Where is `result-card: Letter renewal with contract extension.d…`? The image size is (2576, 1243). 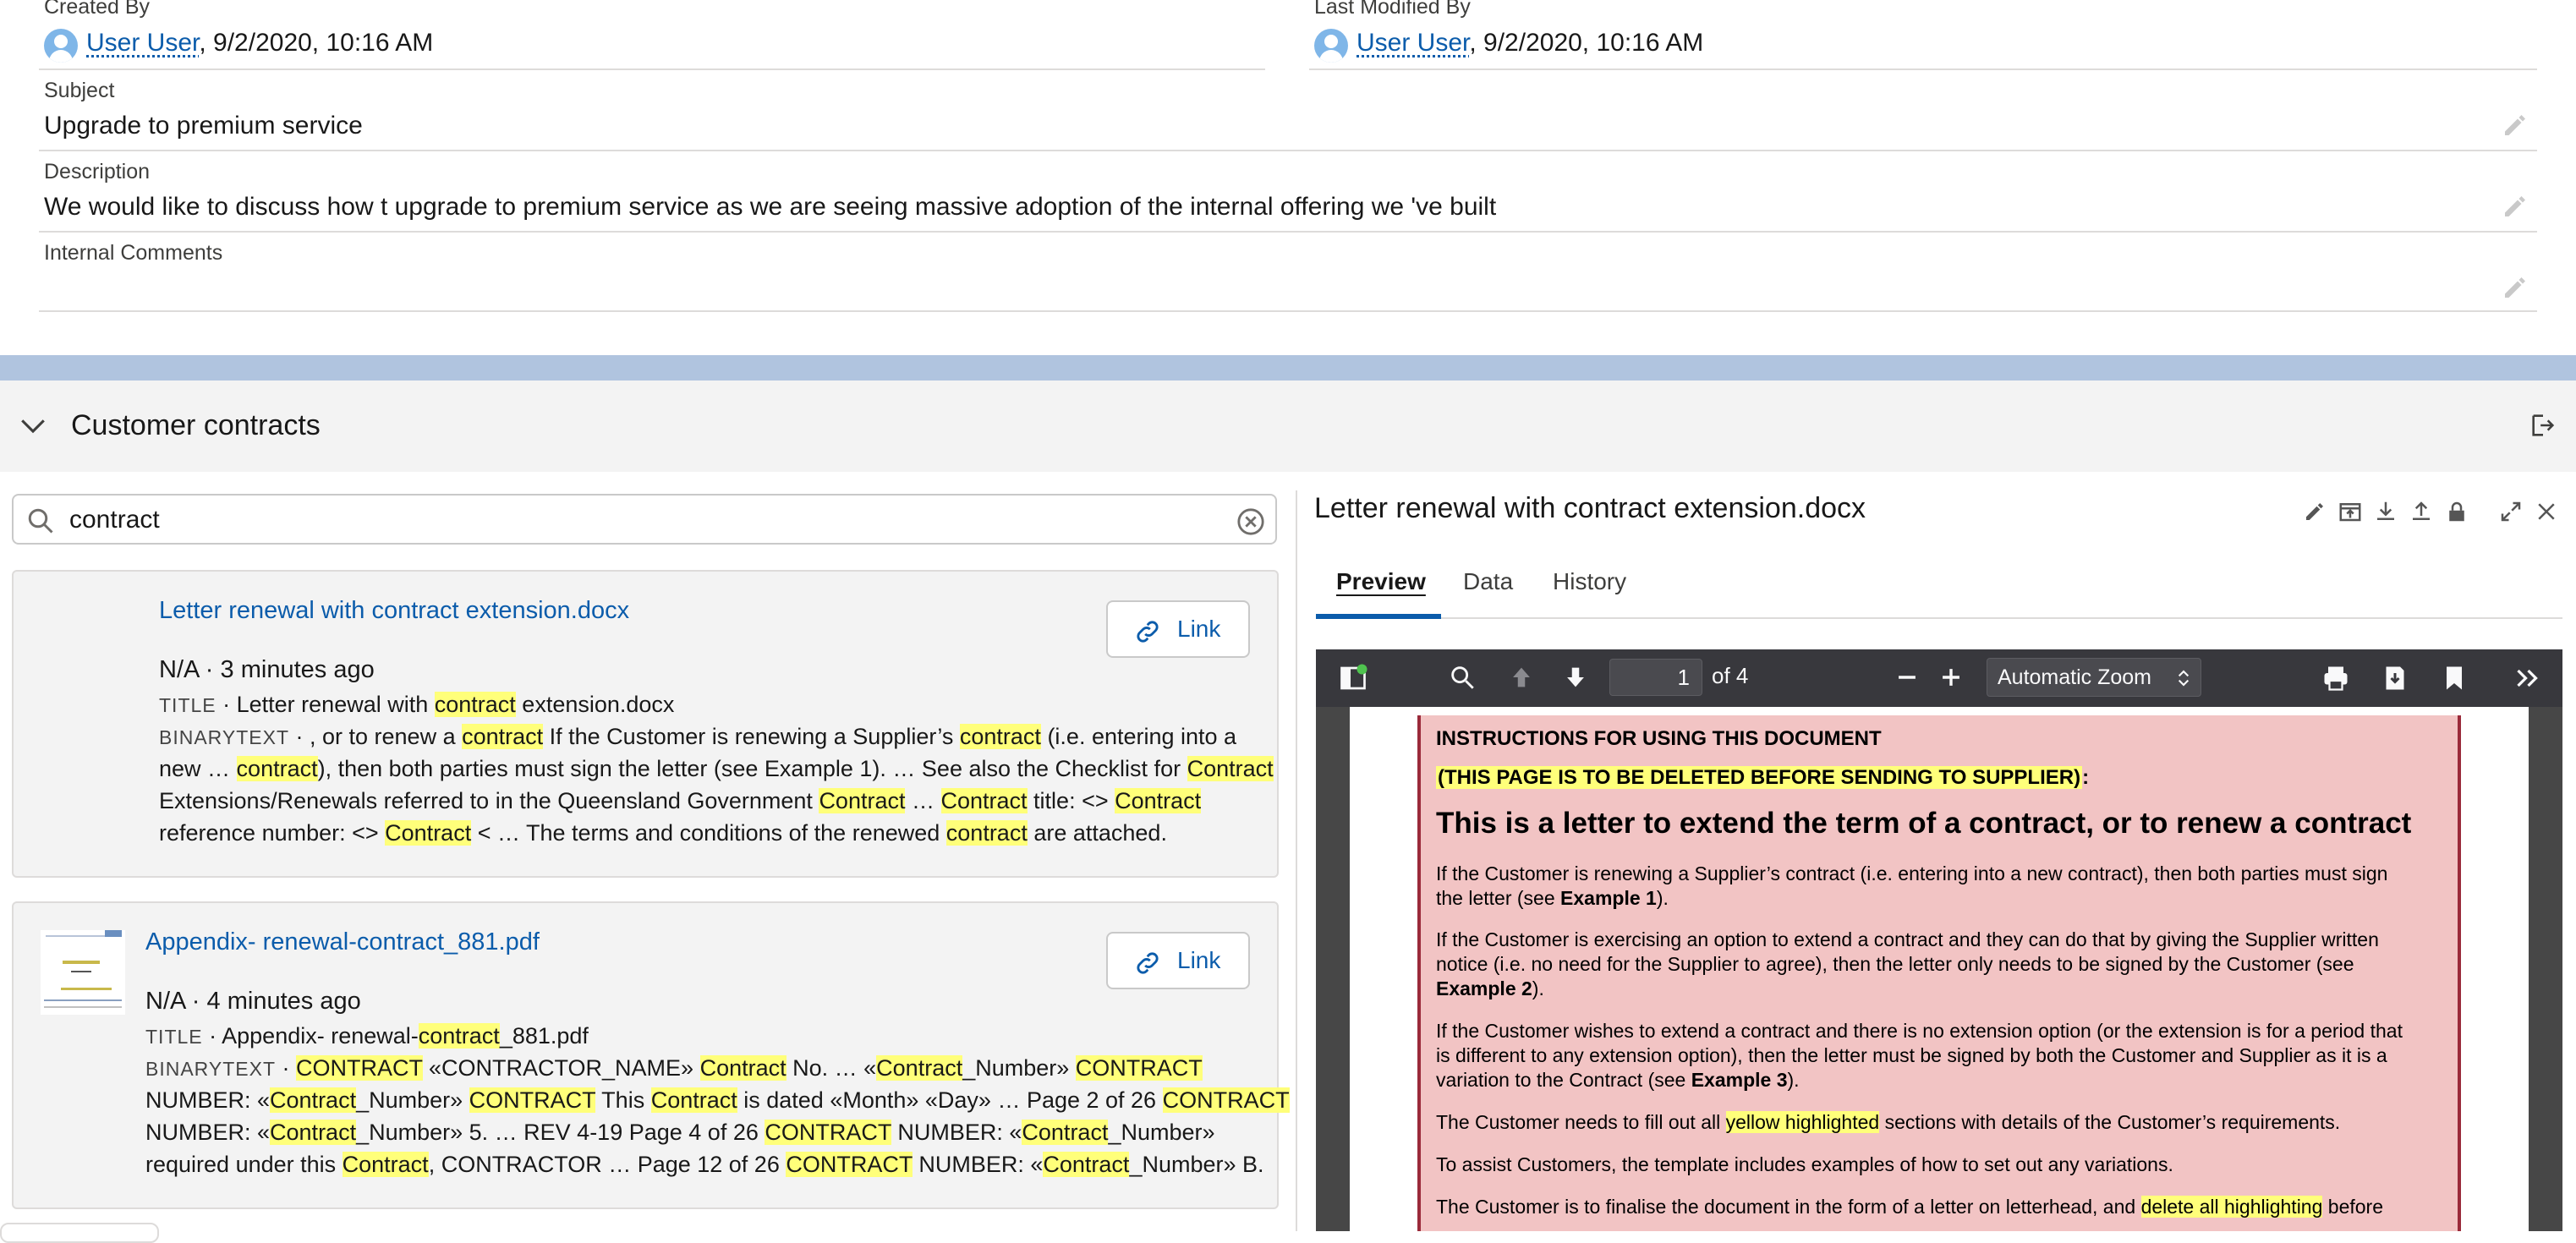
result-card: Letter renewal with contract extension.d… is located at coordinates (645, 724).